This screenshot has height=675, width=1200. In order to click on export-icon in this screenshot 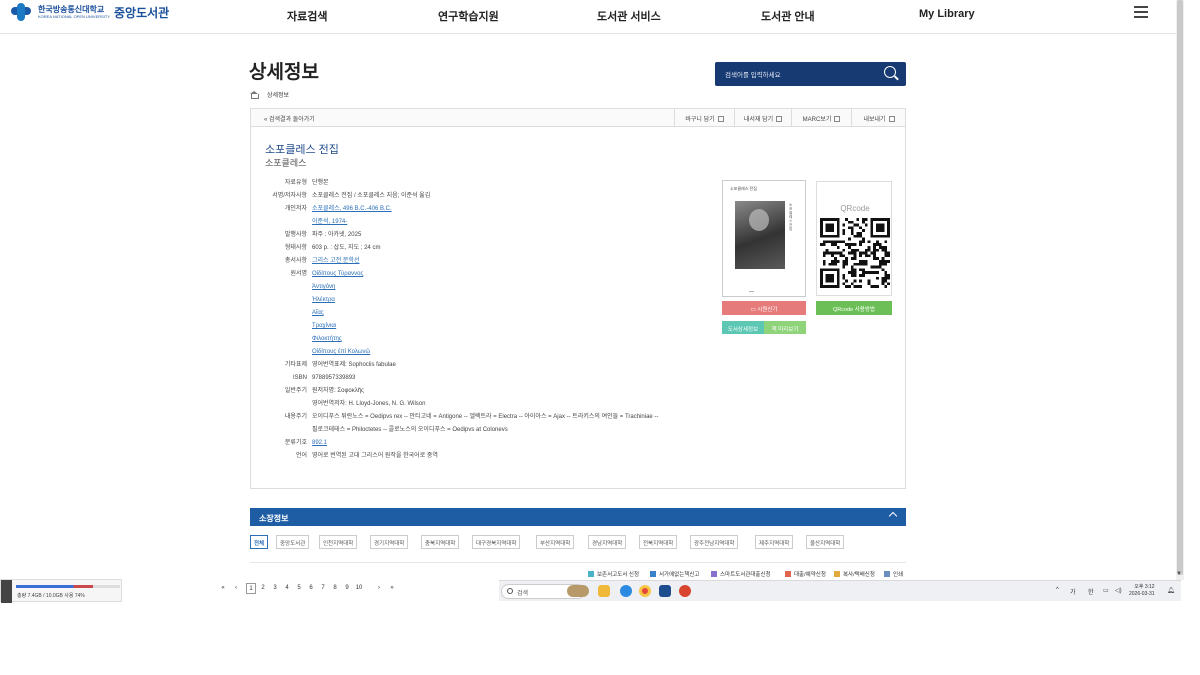, I will do `click(891, 119)`.